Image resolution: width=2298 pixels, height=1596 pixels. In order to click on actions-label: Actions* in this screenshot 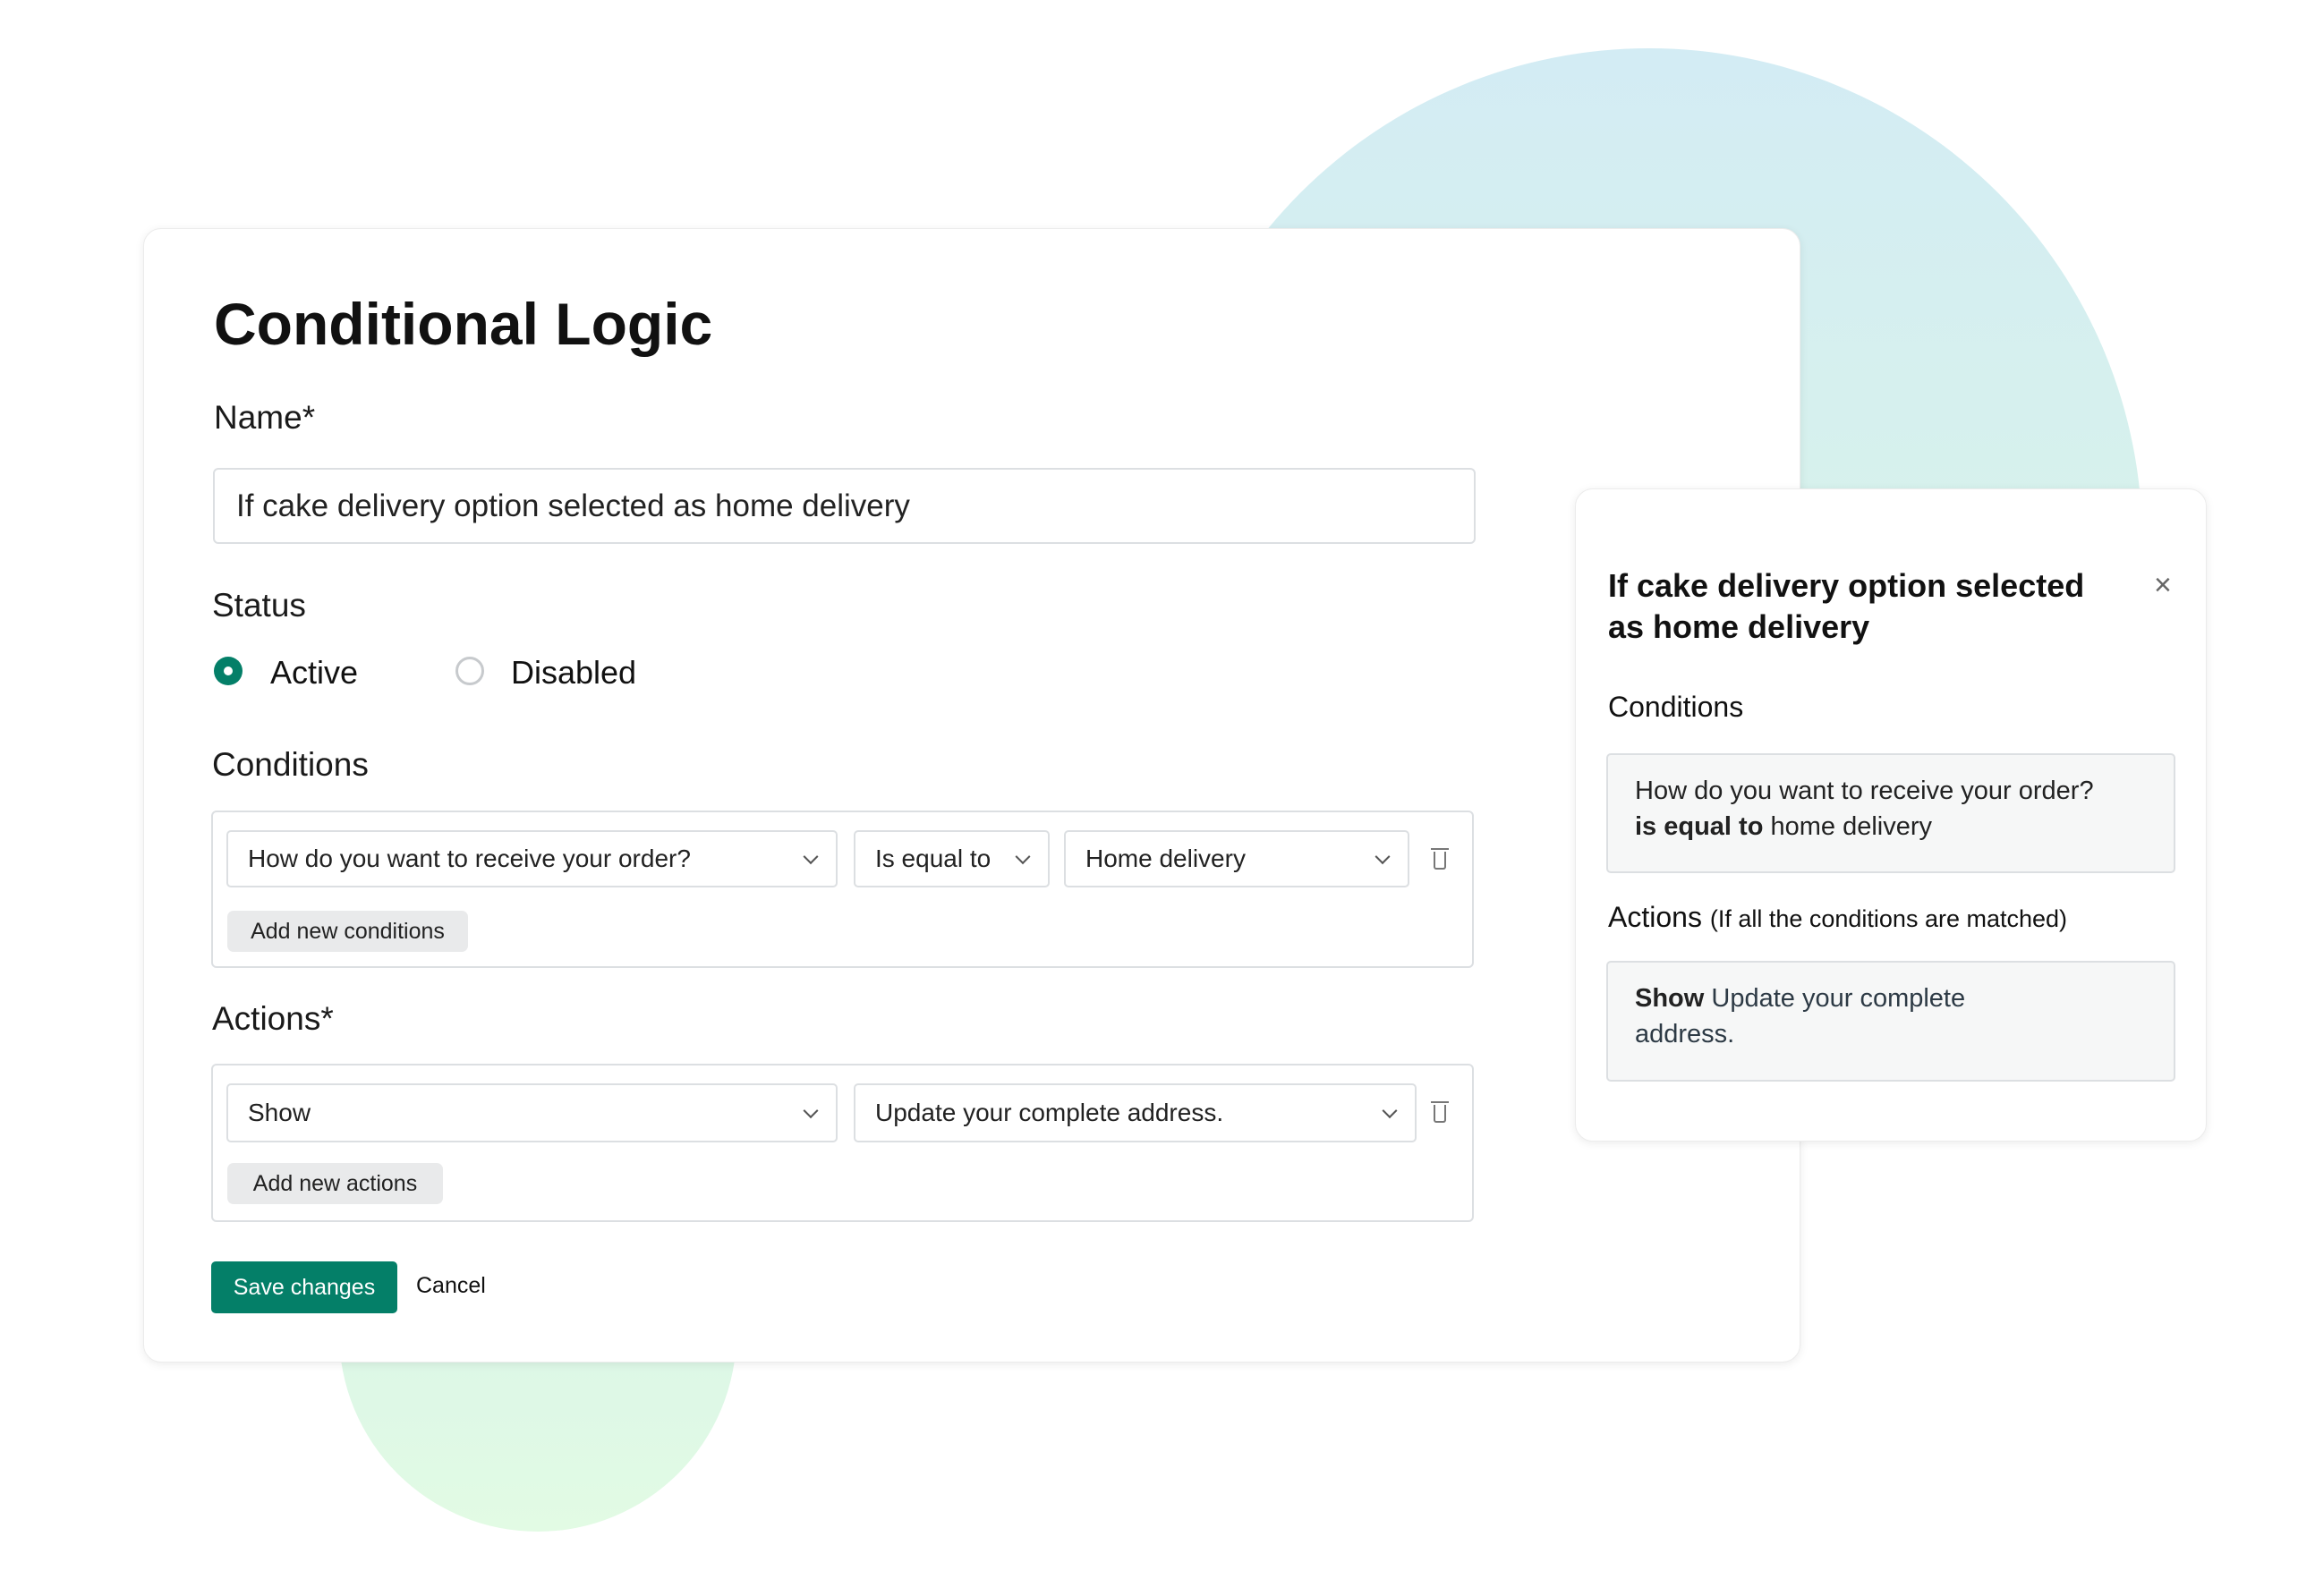, I will do `click(273, 1019)`.